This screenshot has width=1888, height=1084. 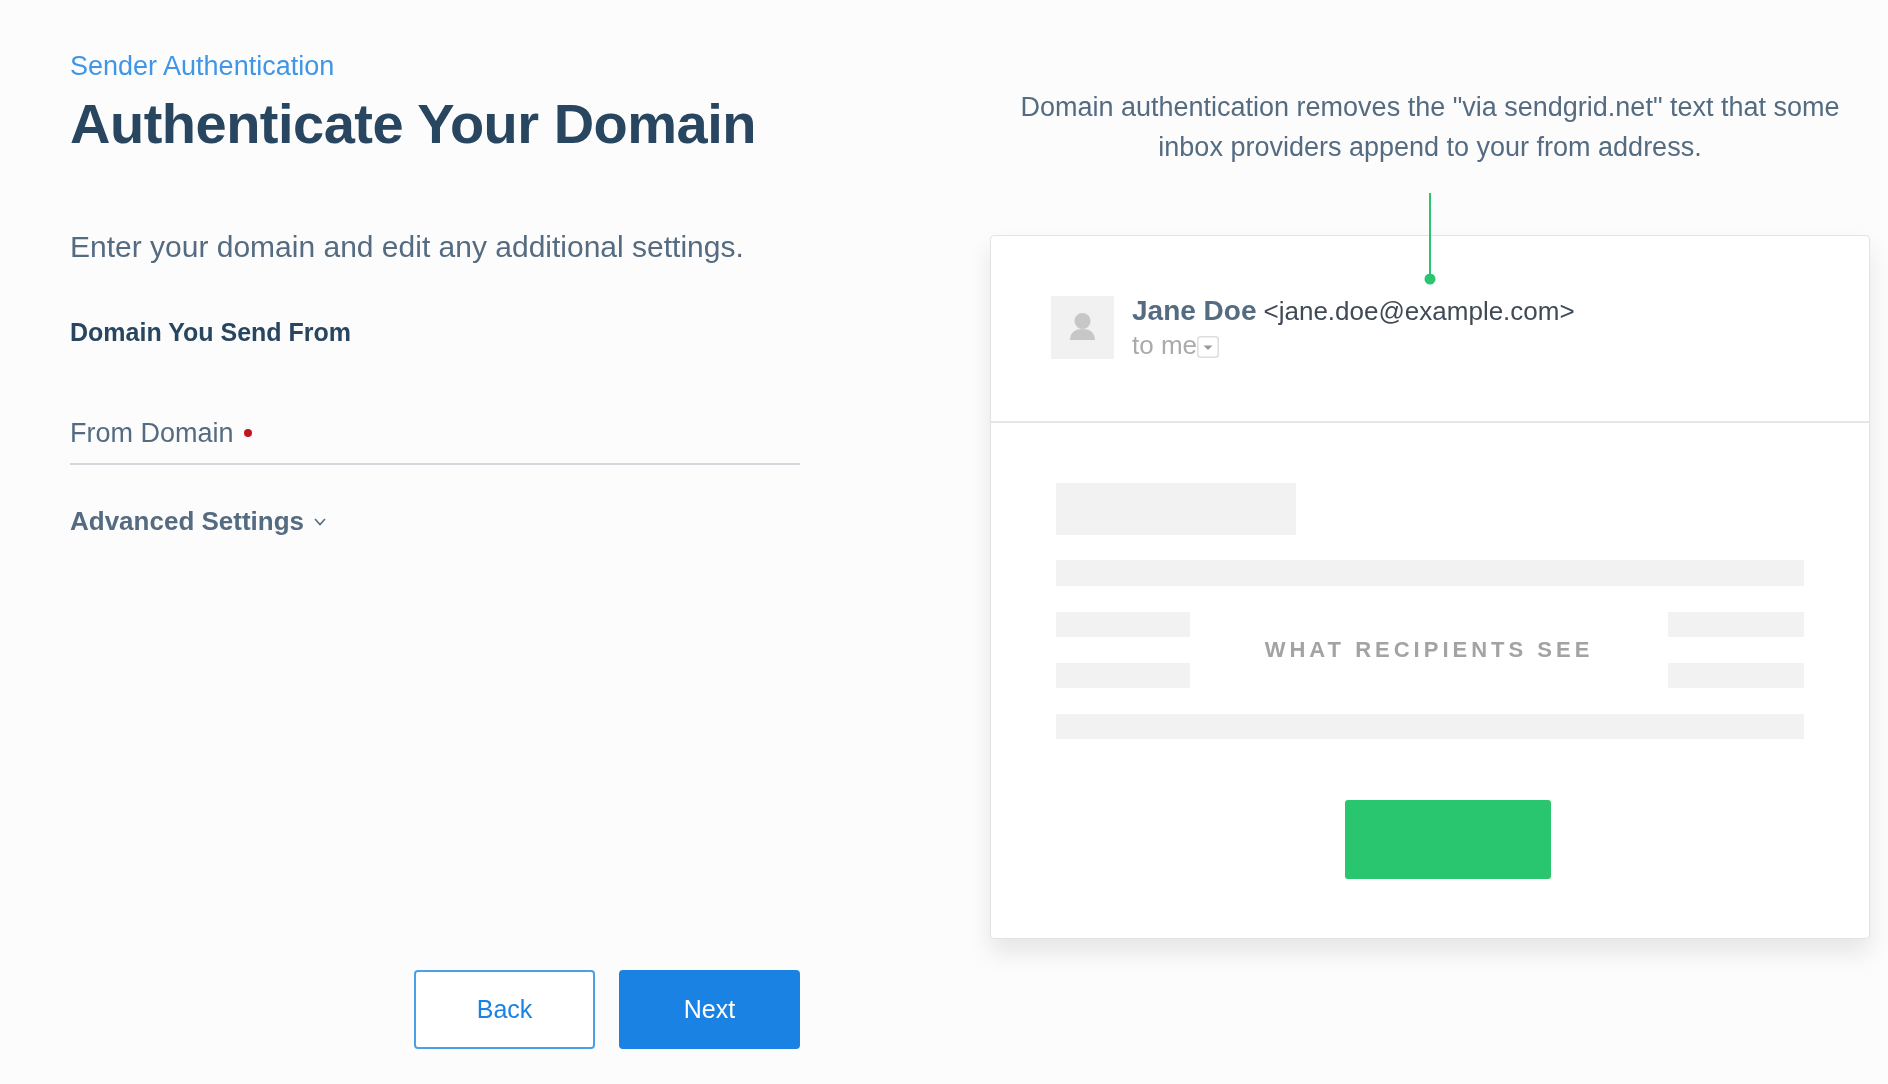 I want to click on breadcrumb-link: Sender Authentication, so click(x=202, y=66).